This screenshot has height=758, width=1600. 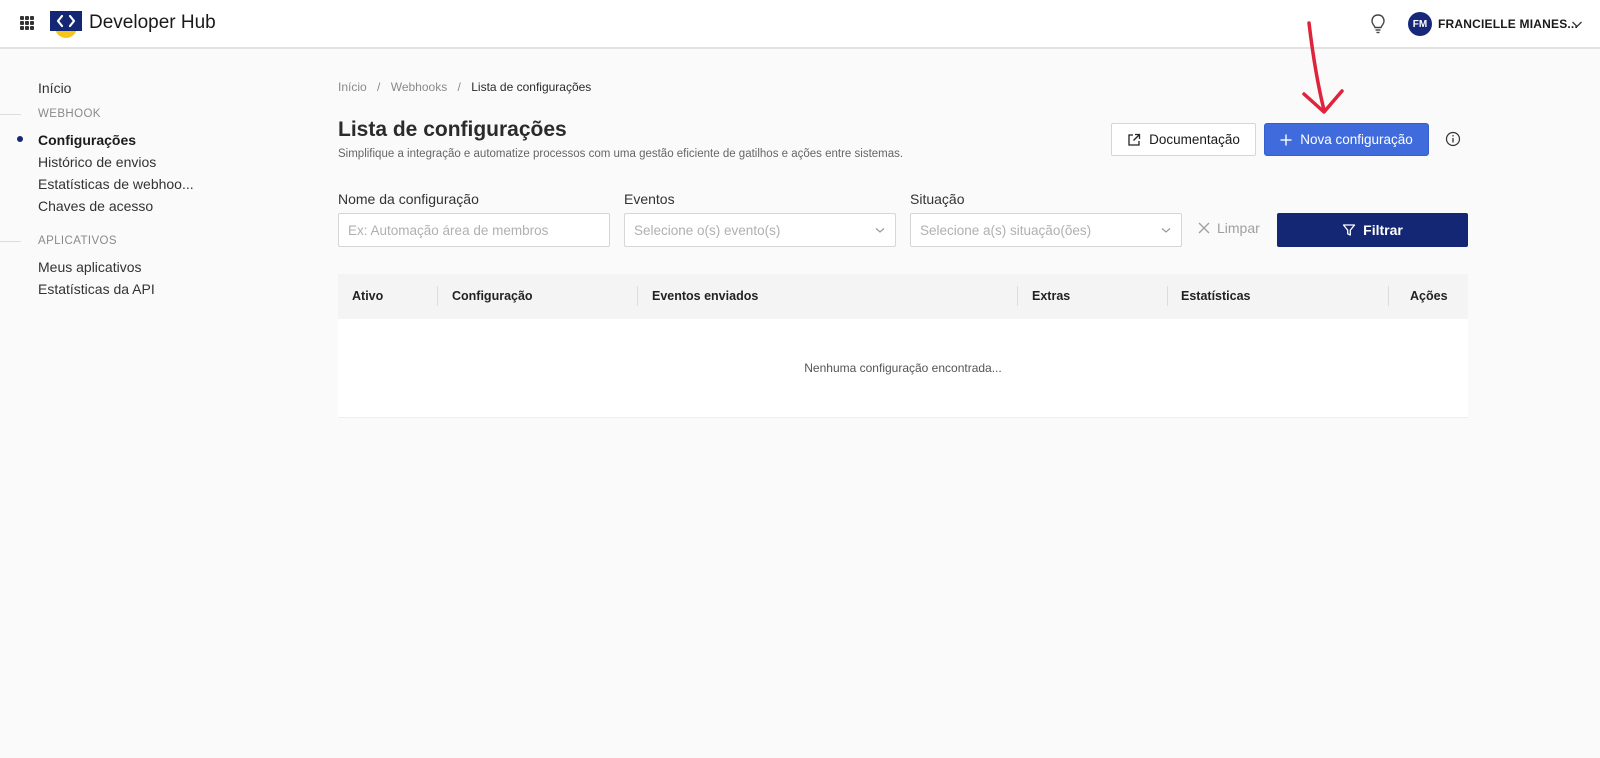 I want to click on new-configuration-button: Nova configuração, so click(x=1346, y=139).